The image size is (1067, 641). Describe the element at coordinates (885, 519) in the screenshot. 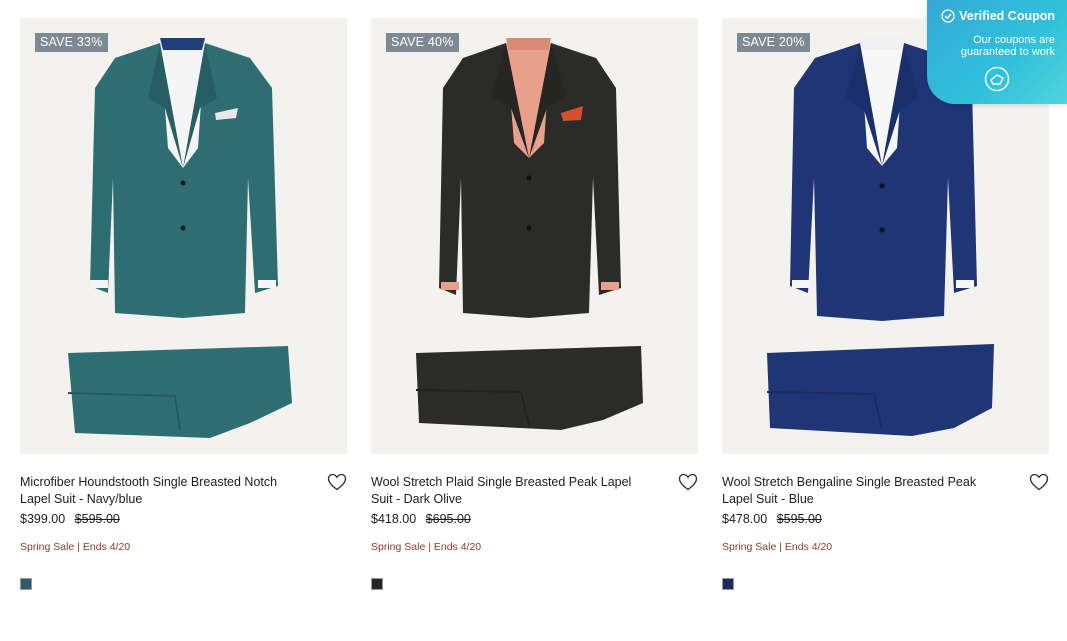

I see `price-row: $478.00 $595.00` at that location.